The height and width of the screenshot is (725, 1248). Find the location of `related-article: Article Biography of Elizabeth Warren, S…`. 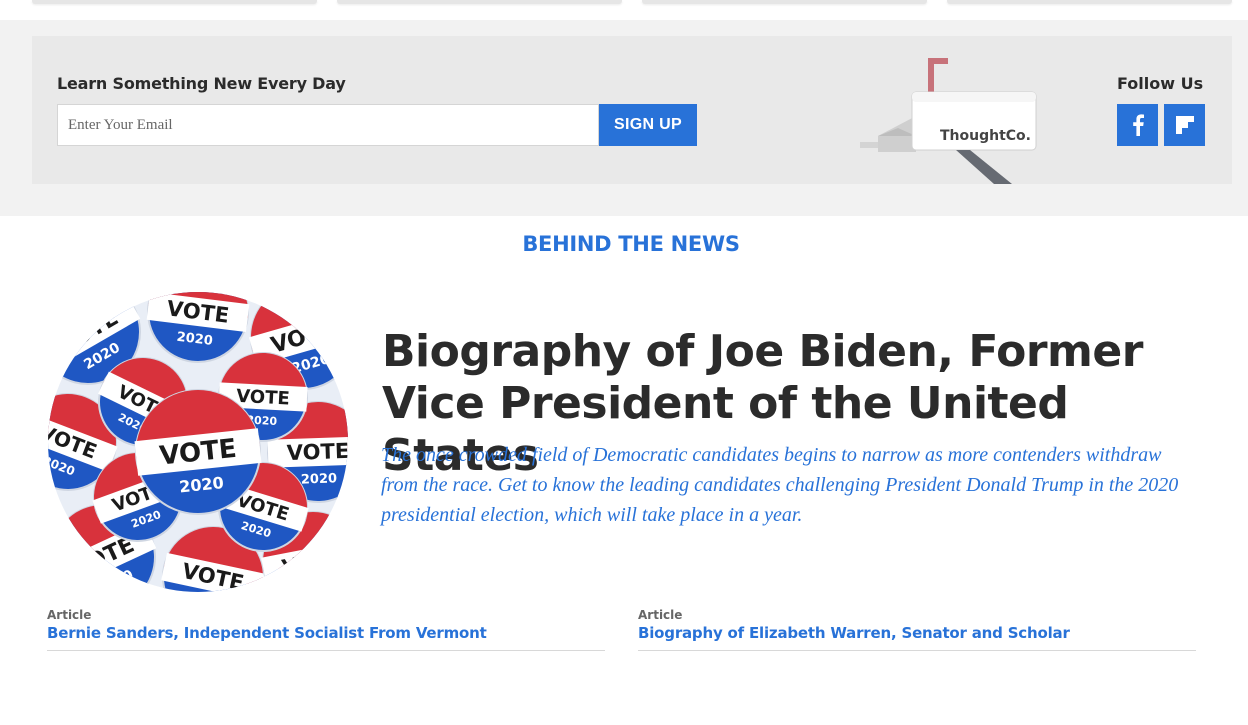

related-article: Article Biography of Elizabeth Warren, S… is located at coordinates (917, 629).